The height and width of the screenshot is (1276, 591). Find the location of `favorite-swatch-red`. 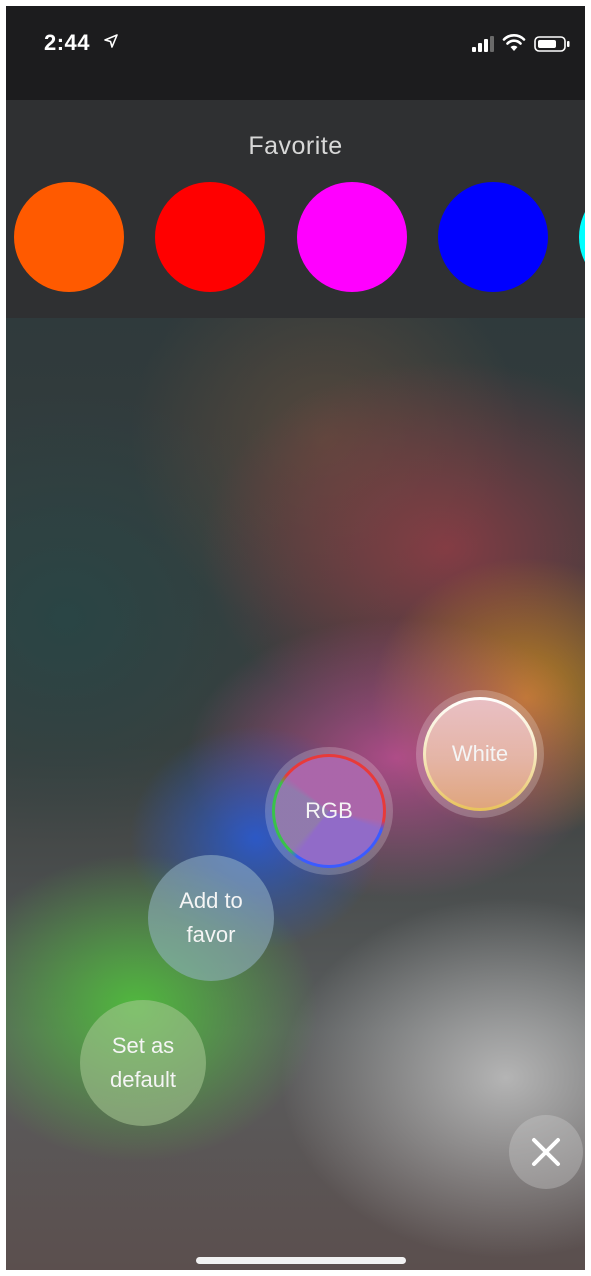

favorite-swatch-red is located at coordinates (210, 237).